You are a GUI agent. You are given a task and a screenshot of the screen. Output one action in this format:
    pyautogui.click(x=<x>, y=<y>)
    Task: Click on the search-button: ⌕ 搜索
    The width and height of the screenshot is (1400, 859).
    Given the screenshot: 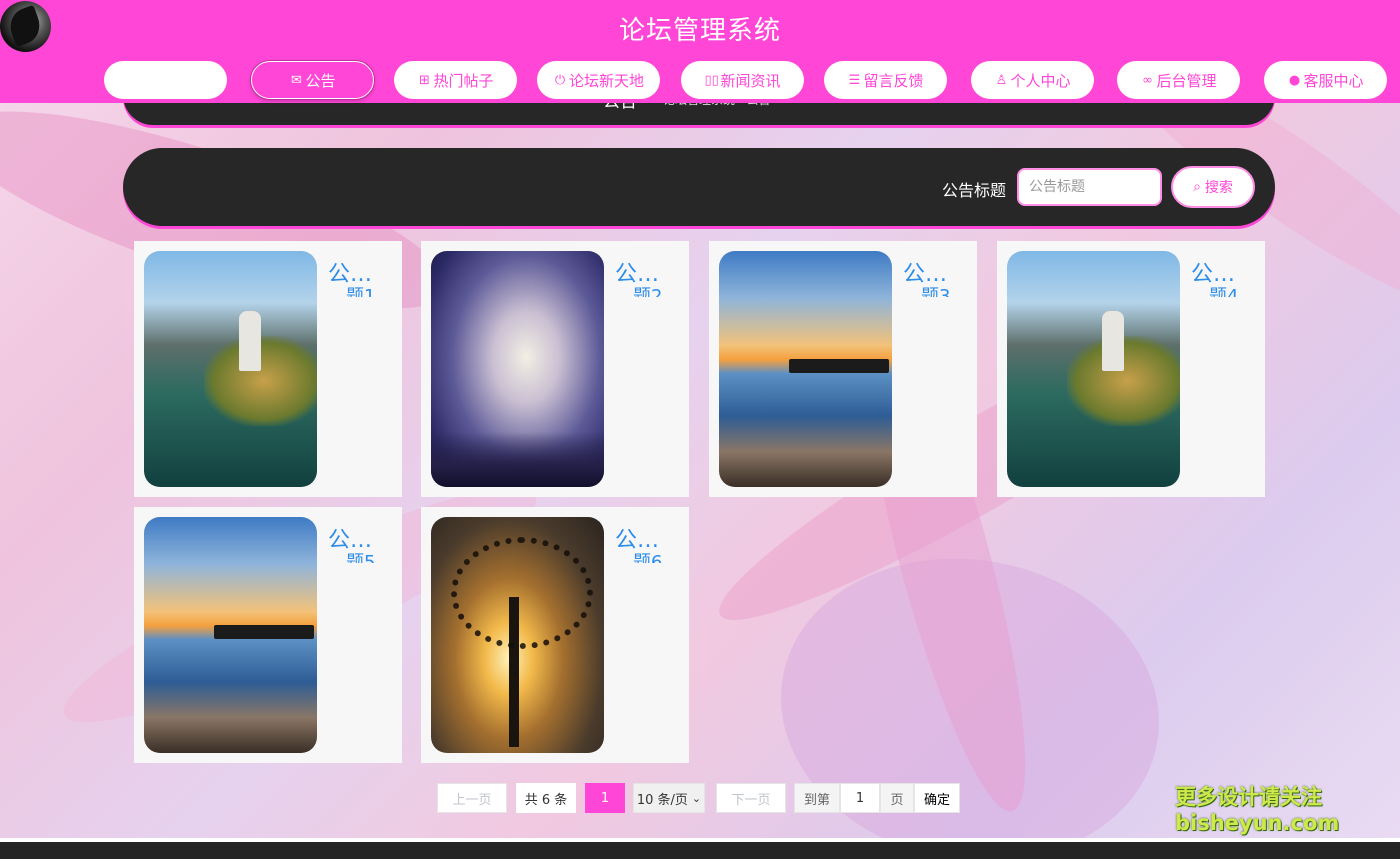 What is the action you would take?
    pyautogui.click(x=1213, y=187)
    